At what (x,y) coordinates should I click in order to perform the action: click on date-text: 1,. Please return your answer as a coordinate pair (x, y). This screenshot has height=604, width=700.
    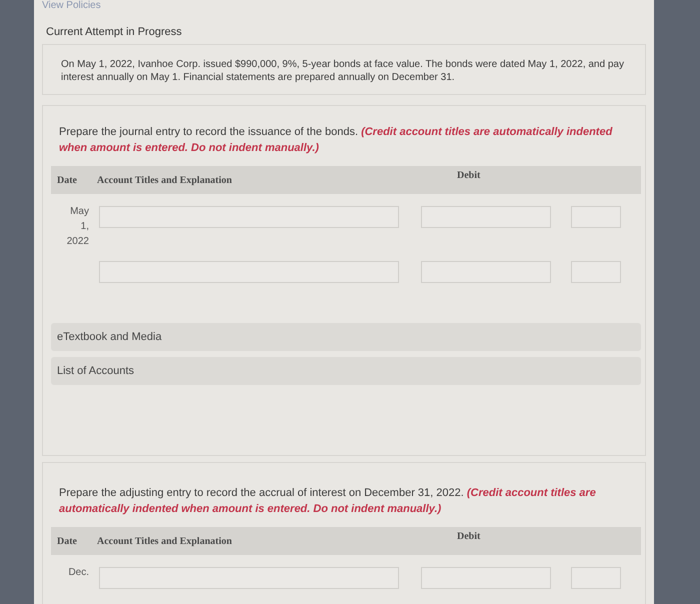
    Looking at the image, I should click on (84, 227).